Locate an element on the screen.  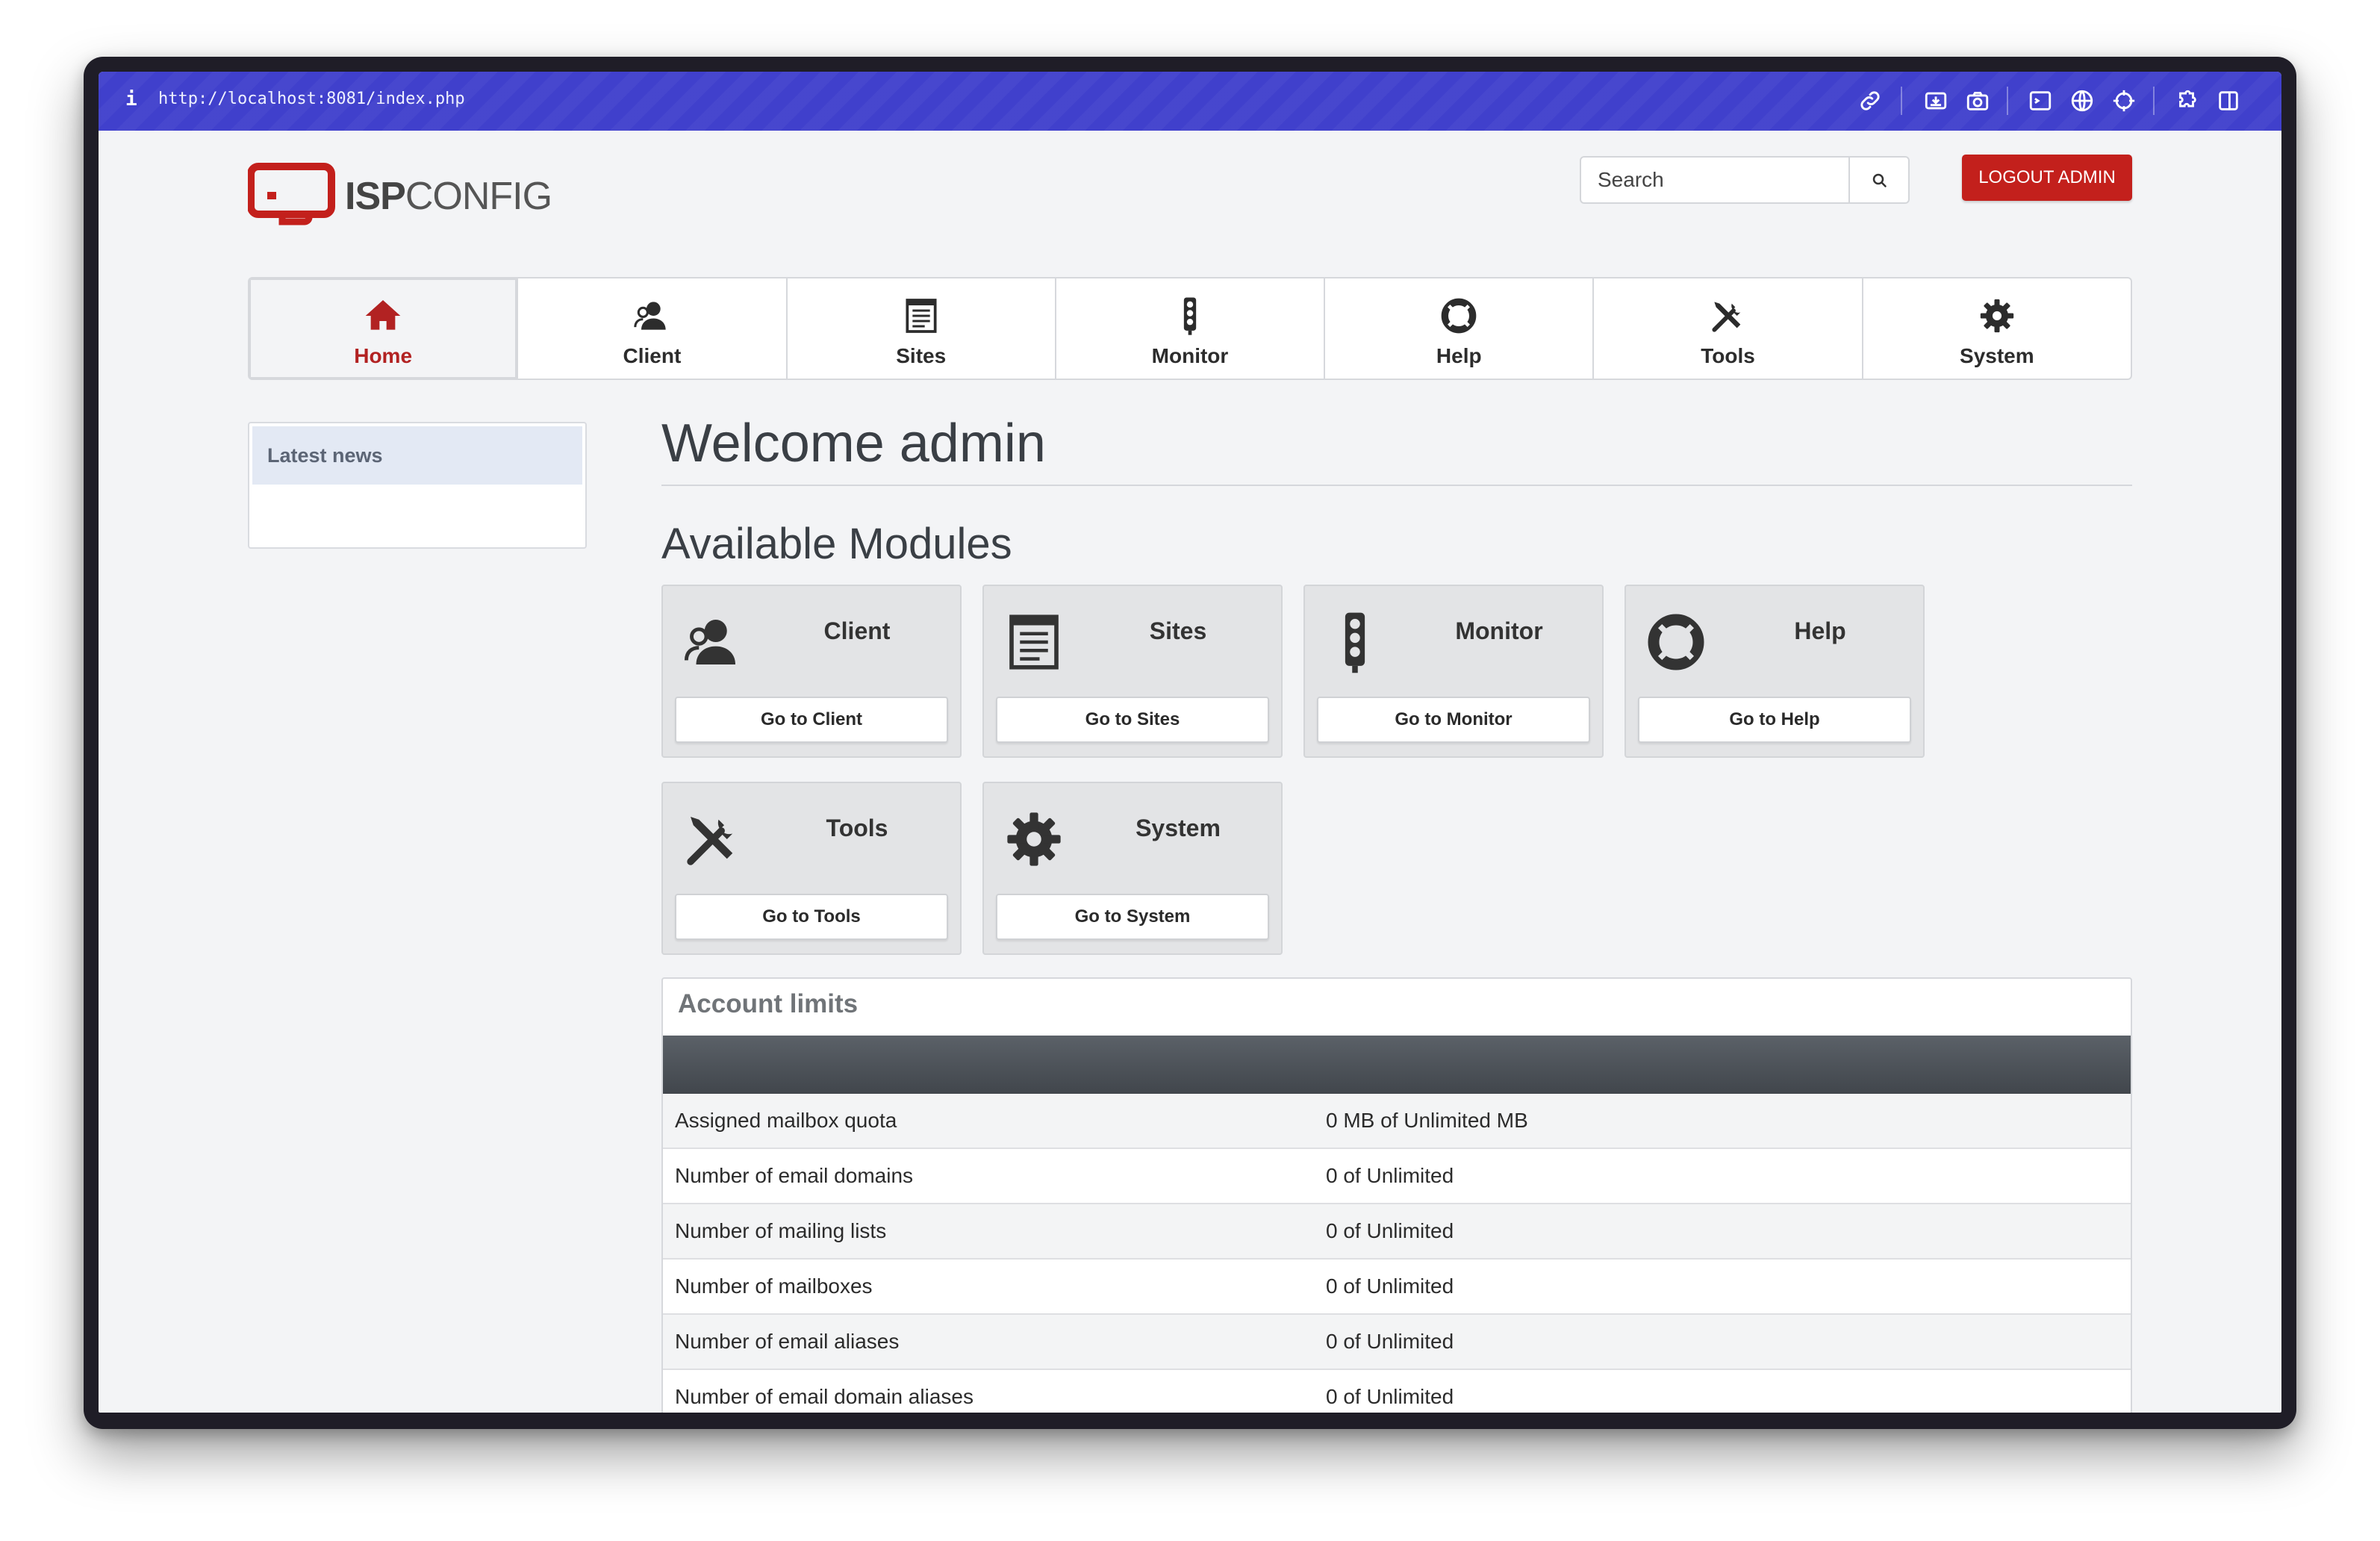
module-card-help: Help Go to Help is located at coordinates (1774, 672).